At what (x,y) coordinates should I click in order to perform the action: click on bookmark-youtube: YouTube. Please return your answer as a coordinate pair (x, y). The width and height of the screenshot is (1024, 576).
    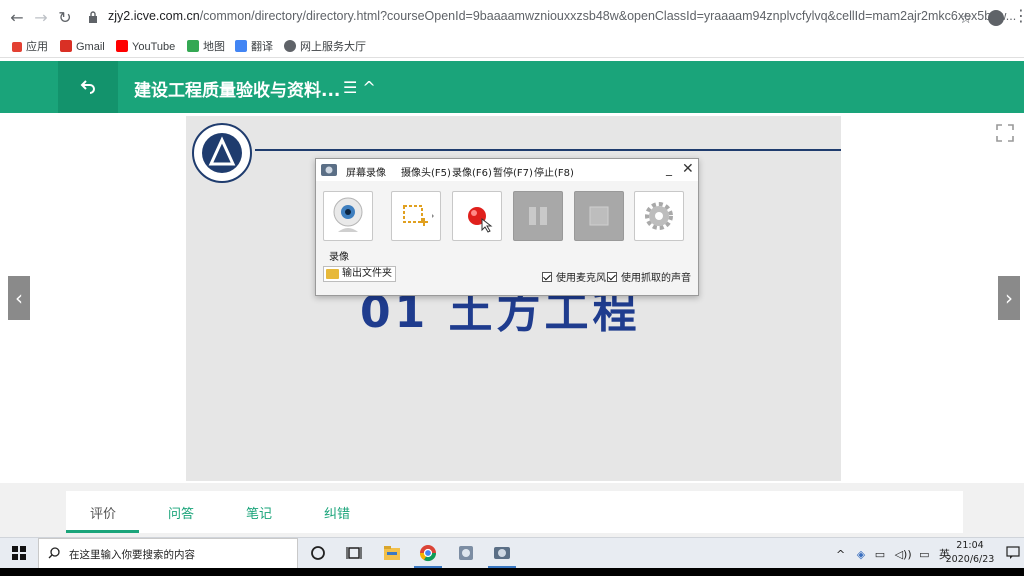
    Looking at the image, I should click on (145, 47).